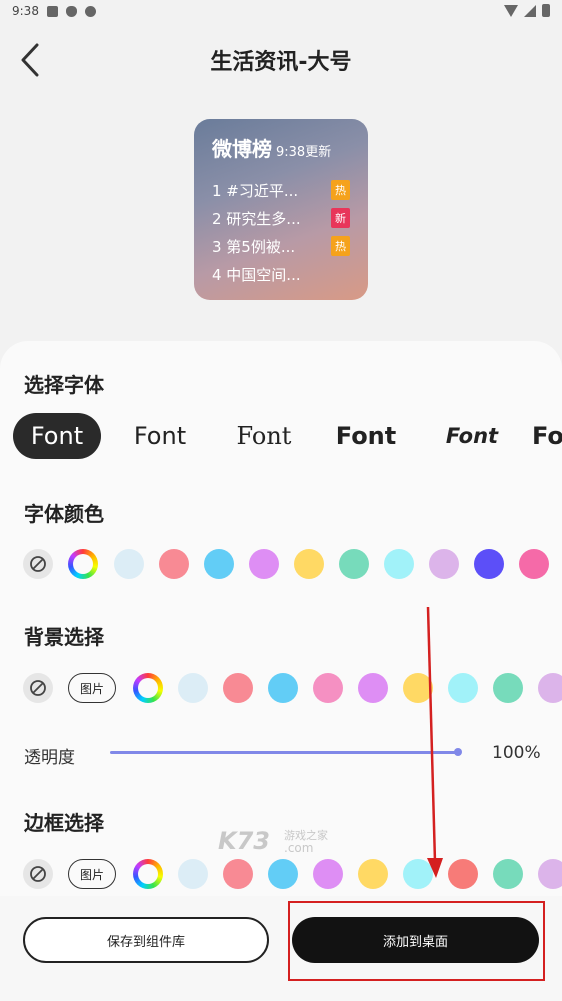 This screenshot has height=1001, width=562. I want to click on opacity-value: 100%, so click(516, 753).